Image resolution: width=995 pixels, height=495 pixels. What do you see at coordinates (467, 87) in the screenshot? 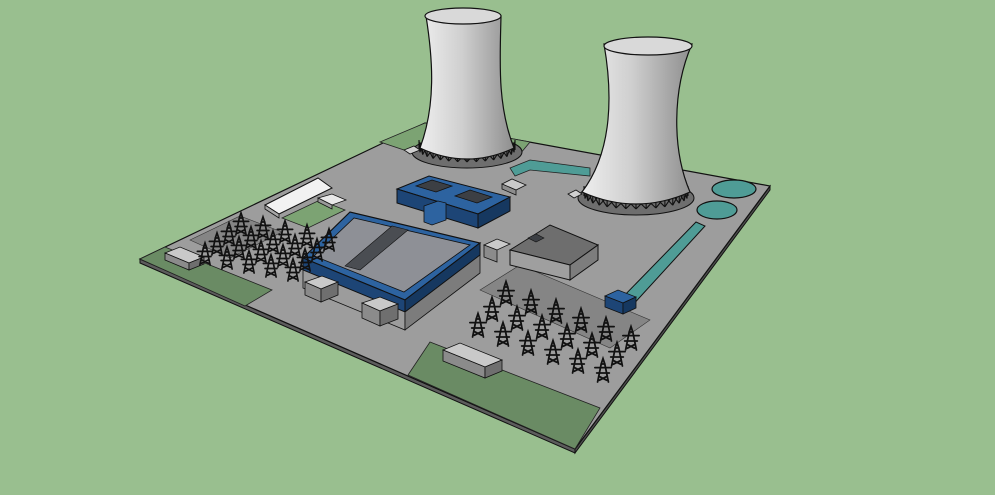
I see `tower-1-shell` at bounding box center [467, 87].